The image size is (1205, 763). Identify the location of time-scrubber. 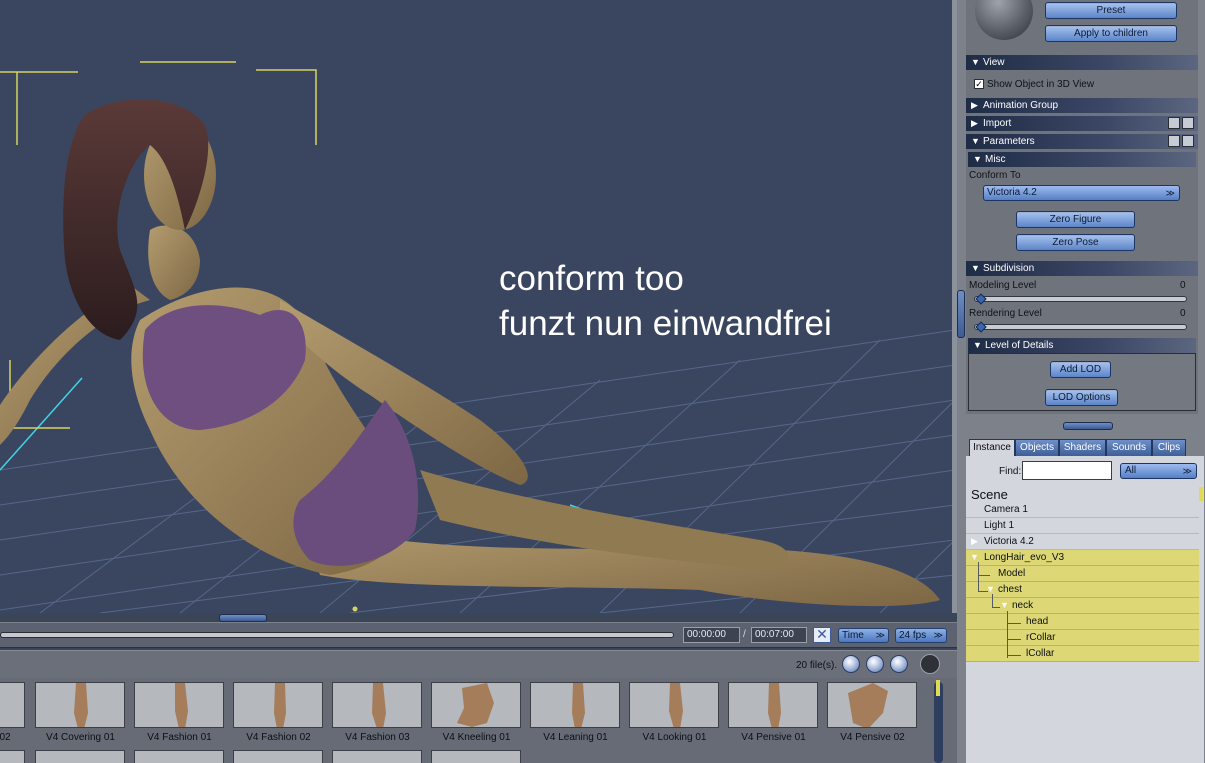
(337, 635).